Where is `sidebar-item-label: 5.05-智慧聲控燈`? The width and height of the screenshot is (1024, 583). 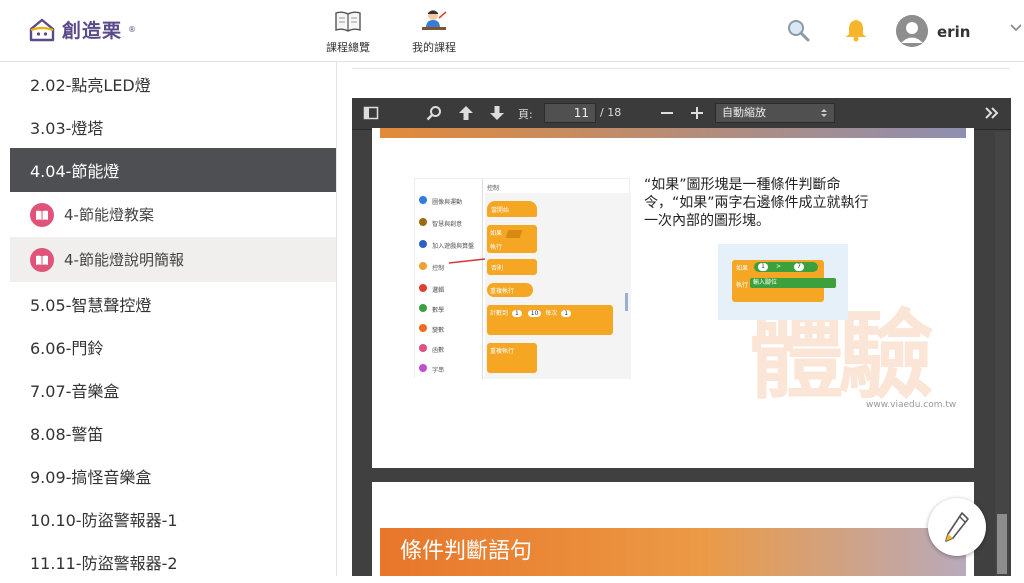 sidebar-item-label: 5.05-智慧聲控燈 is located at coordinates (91, 305).